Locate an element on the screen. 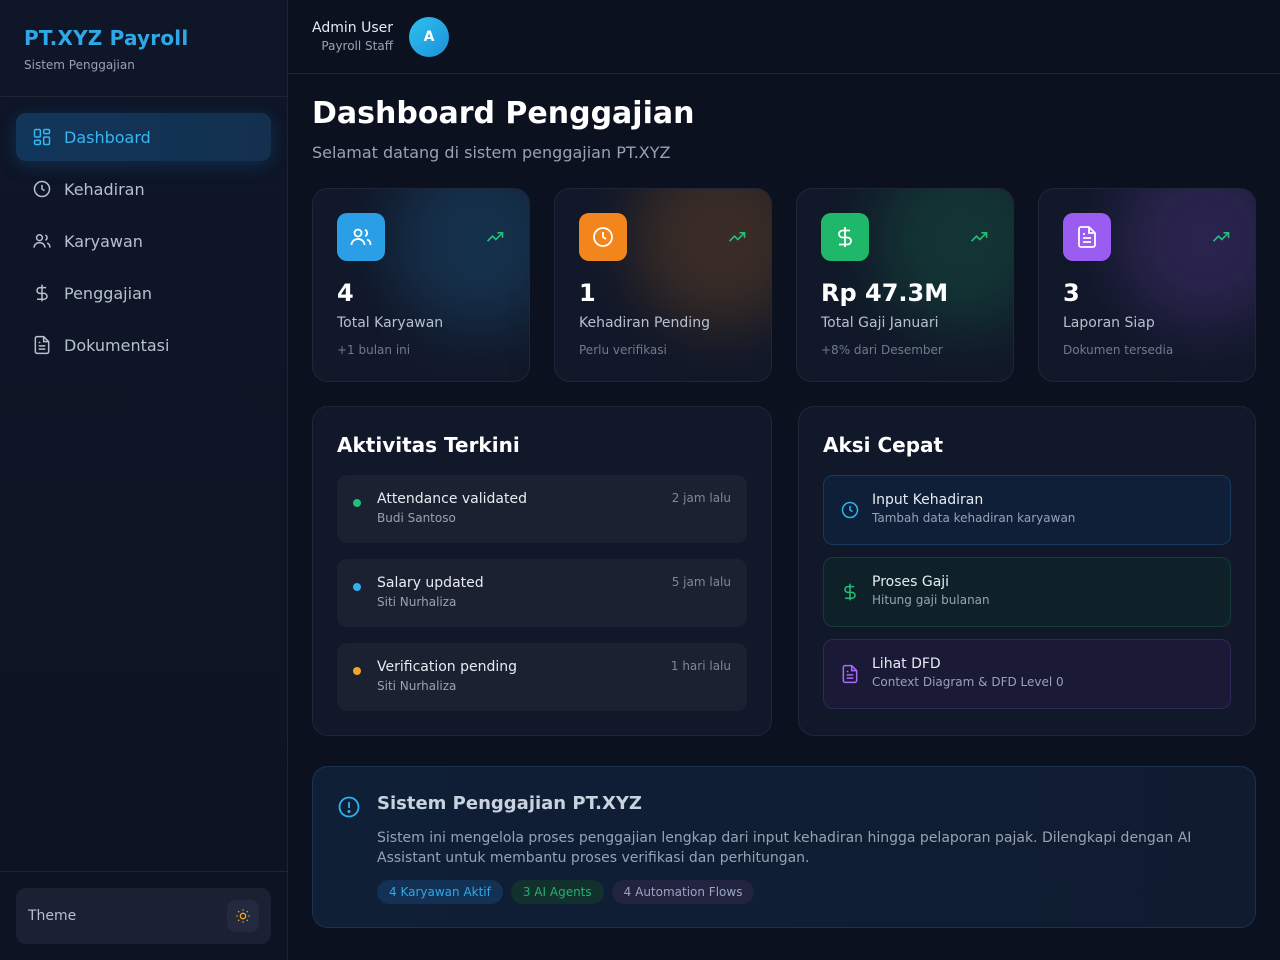 Image resolution: width=1280 pixels, height=960 pixels. sidebar-item-label: Kehadiran is located at coordinates (104, 189).